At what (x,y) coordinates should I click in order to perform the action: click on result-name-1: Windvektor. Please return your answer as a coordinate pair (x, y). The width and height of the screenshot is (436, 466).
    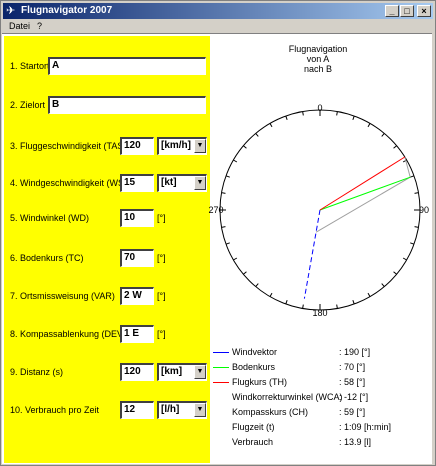
    Looking at the image, I should click on (255, 352).